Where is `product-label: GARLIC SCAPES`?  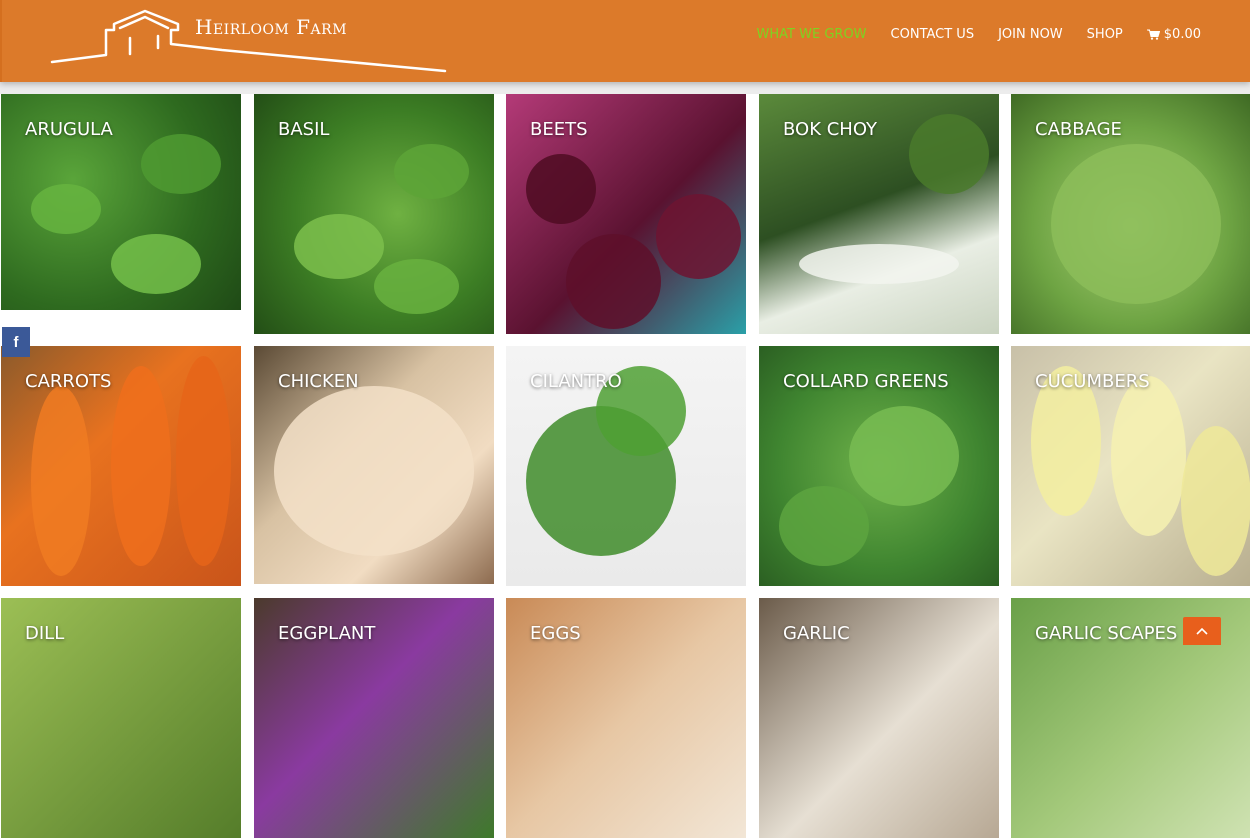 product-label: GARLIC SCAPES is located at coordinates (1106, 633).